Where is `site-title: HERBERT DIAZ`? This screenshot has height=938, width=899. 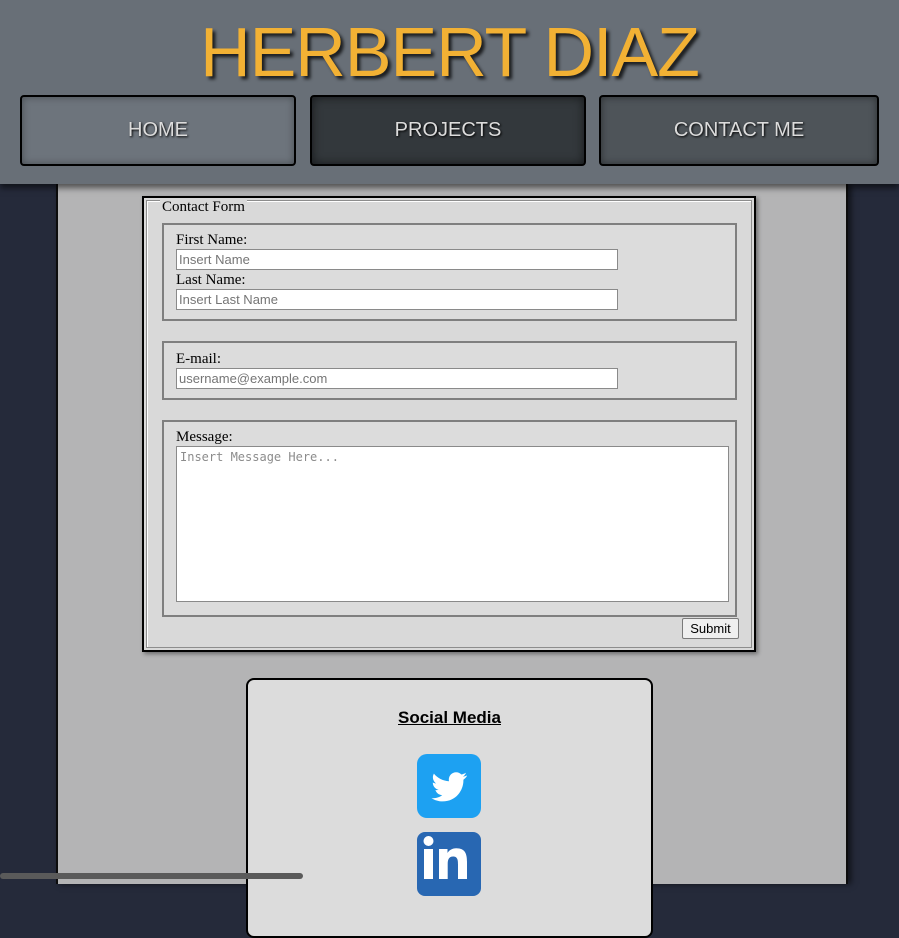
site-title: HERBERT DIAZ is located at coordinates (450, 52).